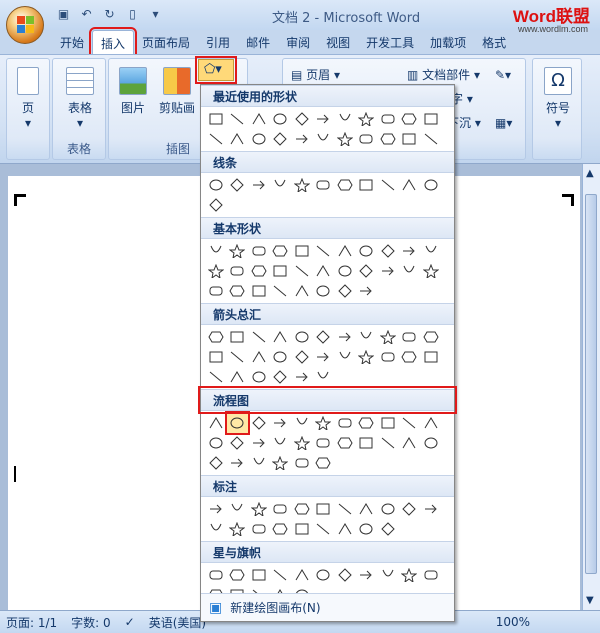 The width and height of the screenshot is (600, 633). I want to click on new-doc-icon: ▯, so click(132, 14).